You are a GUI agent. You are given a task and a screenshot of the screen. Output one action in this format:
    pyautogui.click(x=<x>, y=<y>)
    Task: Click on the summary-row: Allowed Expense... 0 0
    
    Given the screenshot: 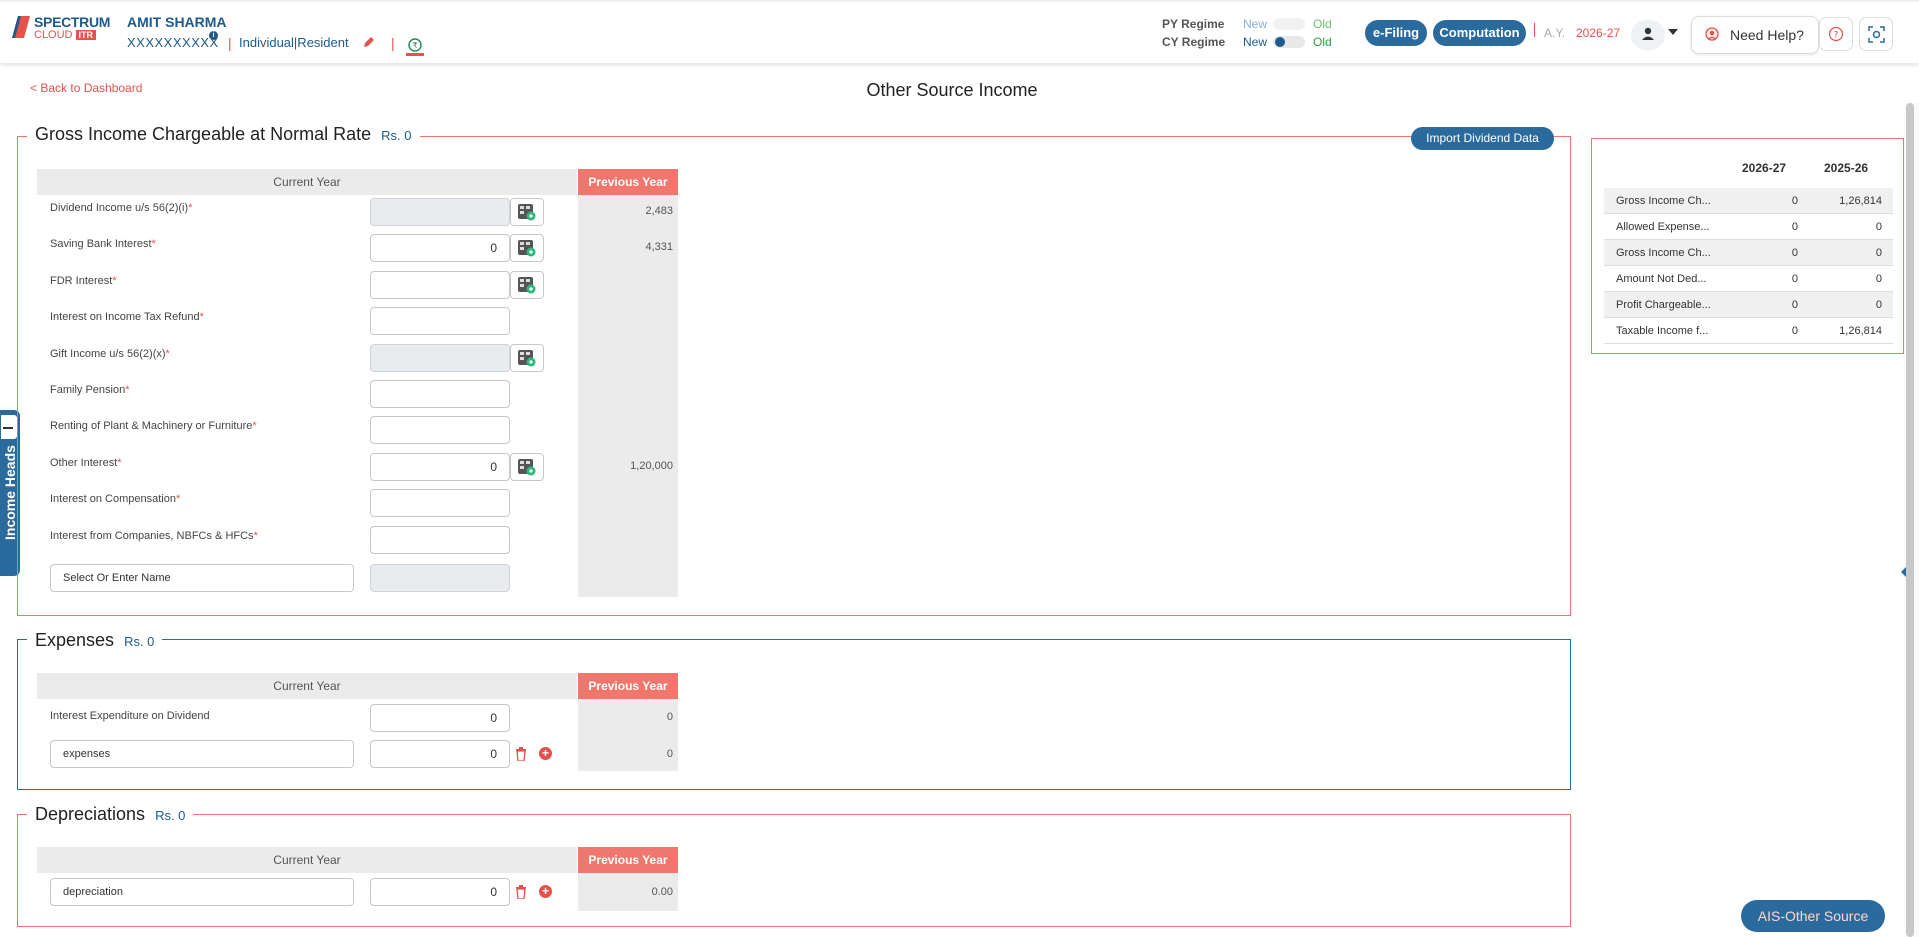 What is the action you would take?
    pyautogui.click(x=1748, y=227)
    